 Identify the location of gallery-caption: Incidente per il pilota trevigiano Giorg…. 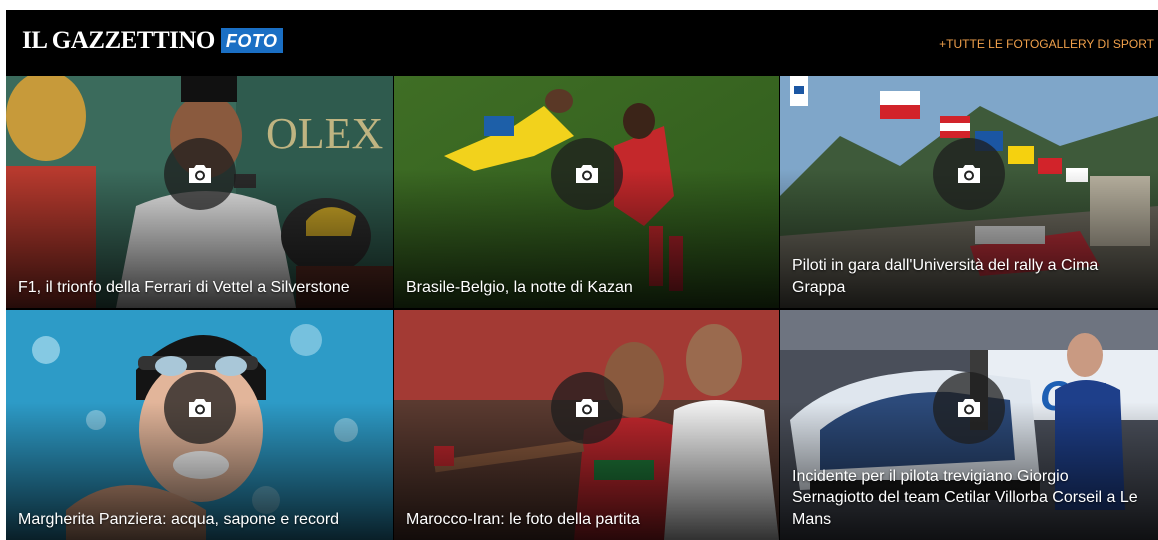
(965, 497).